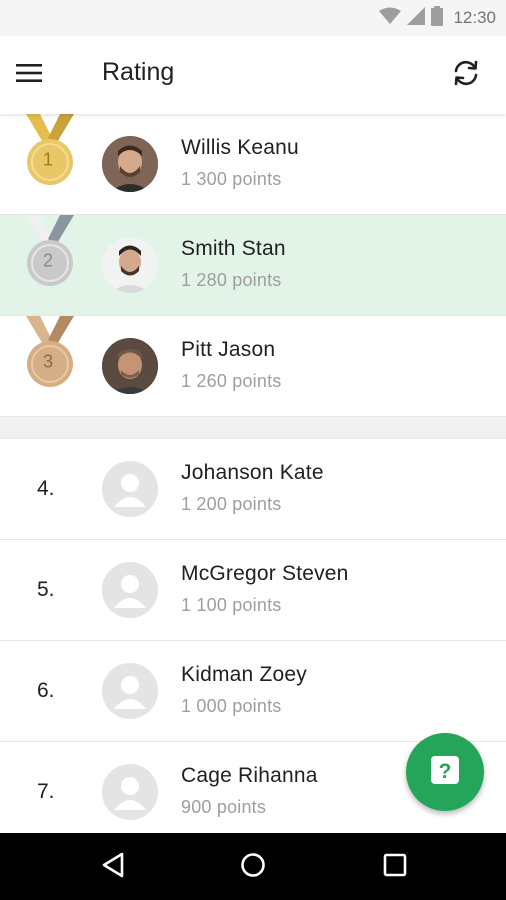 Image resolution: width=506 pixels, height=900 pixels. What do you see at coordinates (29, 75) in the screenshot?
I see `menu-icon` at bounding box center [29, 75].